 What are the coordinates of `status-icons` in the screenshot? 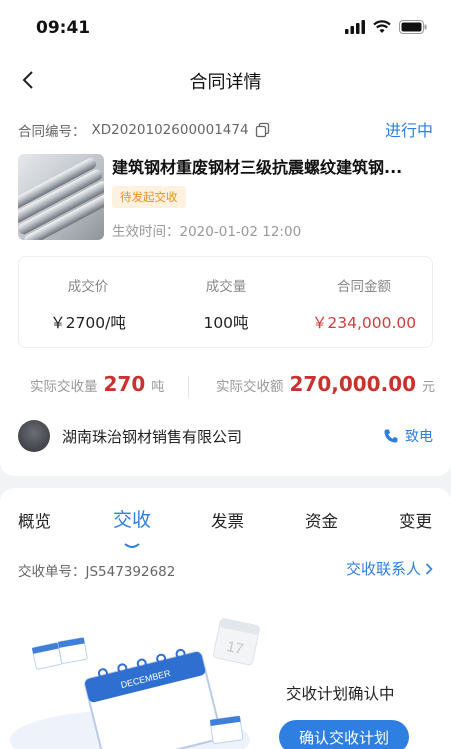 It's located at (386, 27).